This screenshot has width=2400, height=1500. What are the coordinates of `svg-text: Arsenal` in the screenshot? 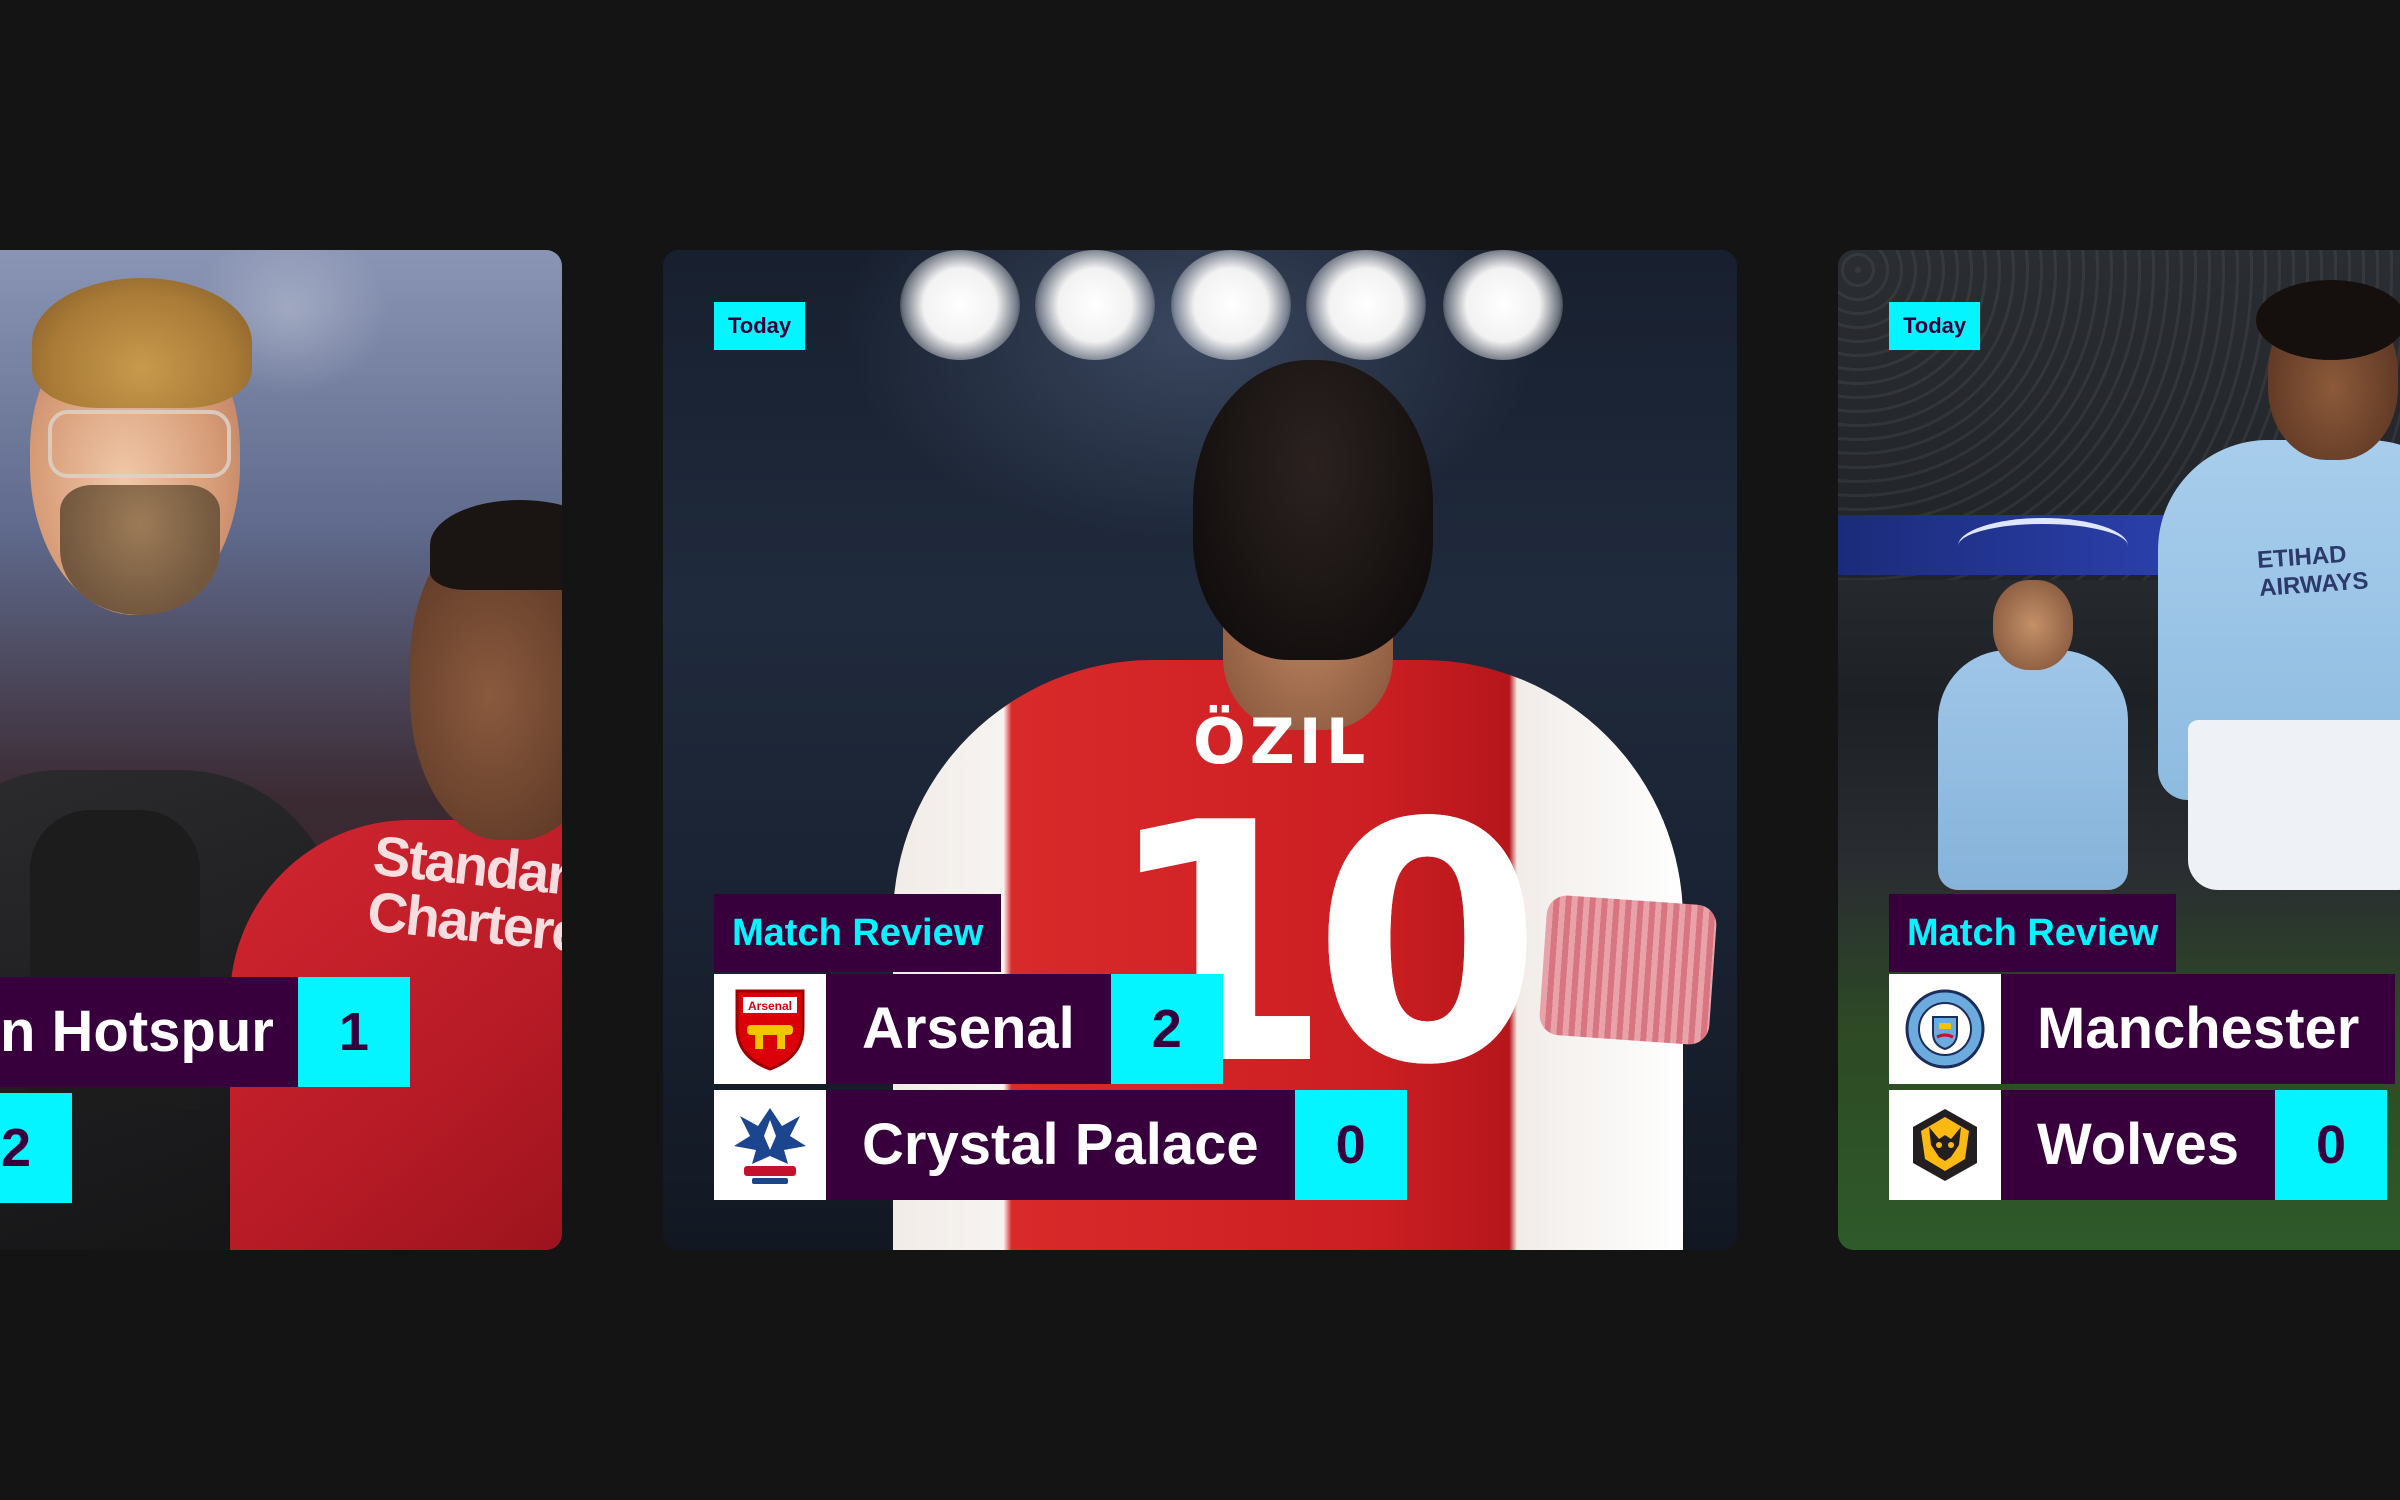 It's located at (770, 1006).